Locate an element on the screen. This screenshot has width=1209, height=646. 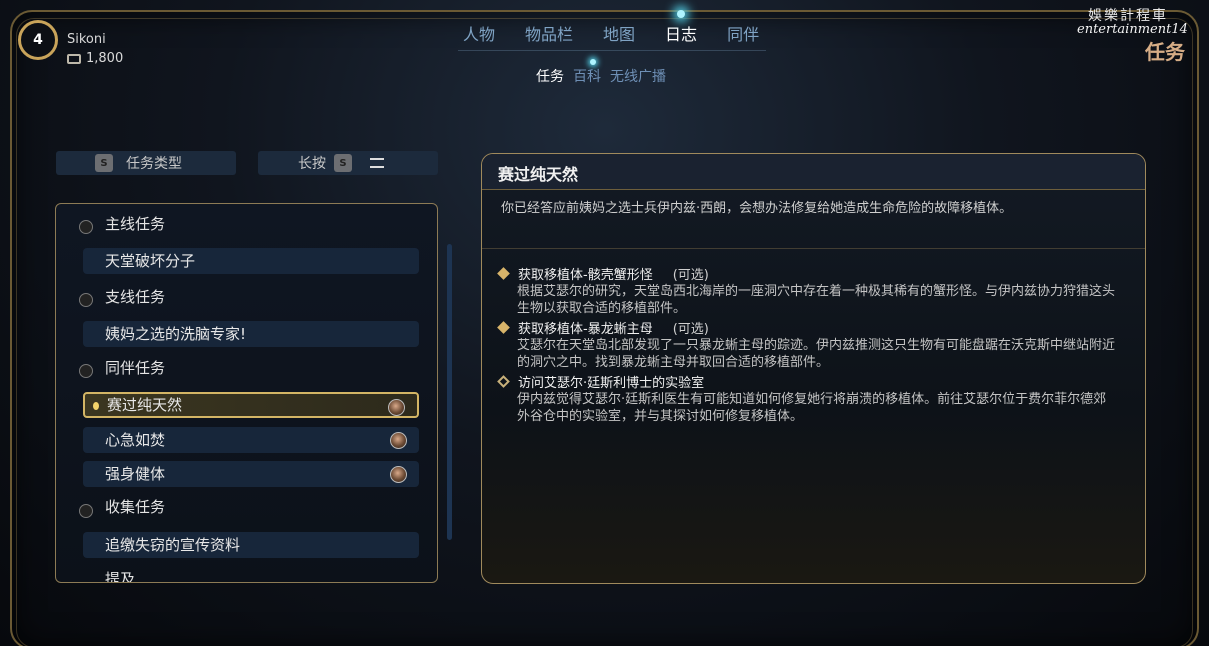
quest-type-filter: S 任务类型 is located at coordinates (146, 163).